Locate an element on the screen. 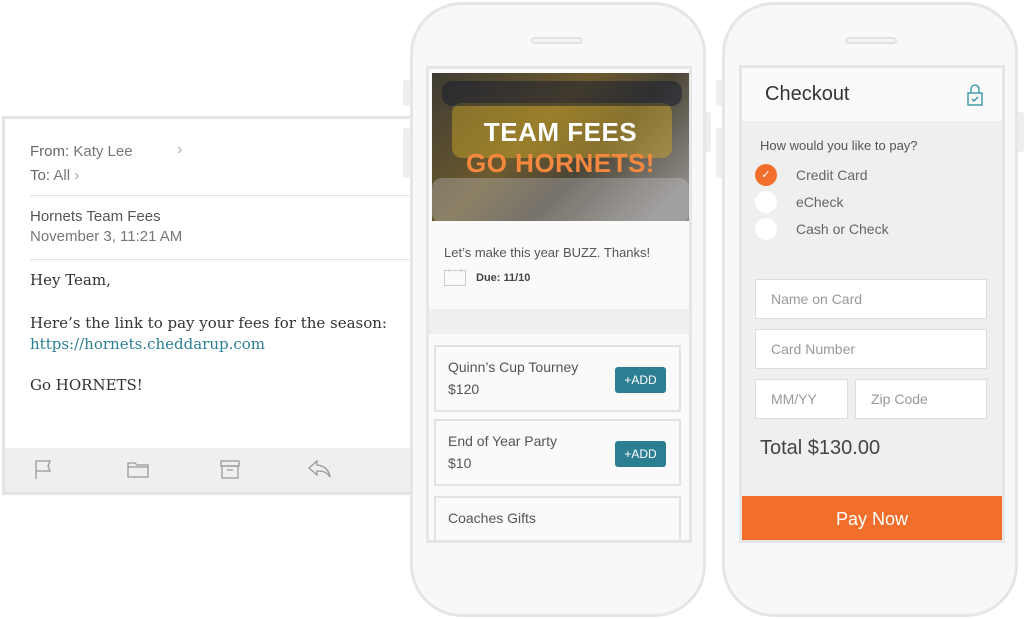 This screenshot has height=619, width=1024. expiry-input: MM/YY is located at coordinates (801, 399).